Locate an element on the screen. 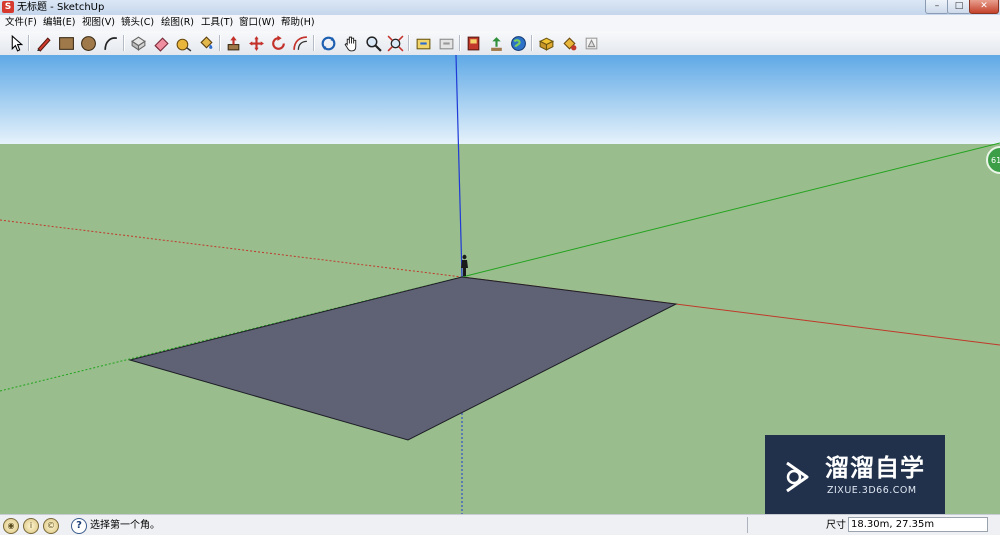 This screenshot has width=1000, height=535. components-button is located at coordinates (546, 43).